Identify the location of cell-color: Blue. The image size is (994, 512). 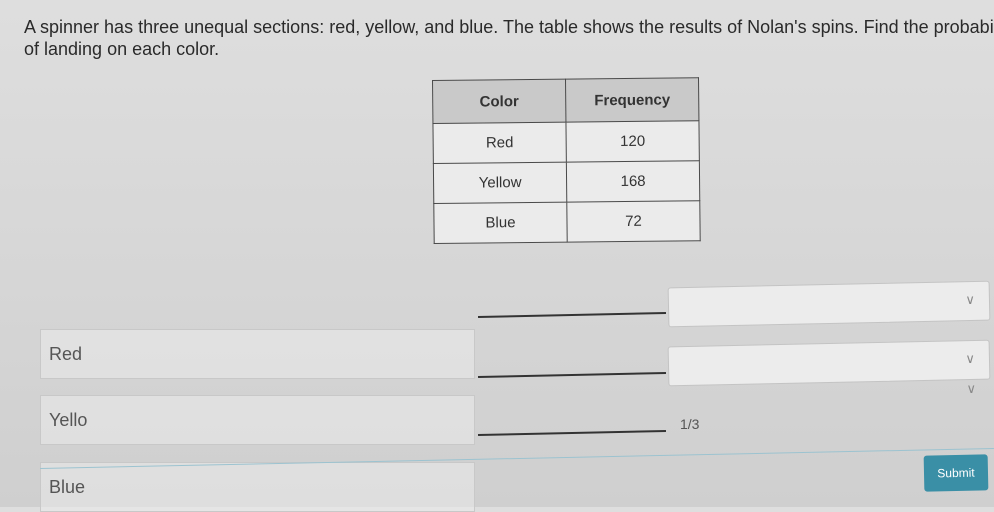
(500, 223).